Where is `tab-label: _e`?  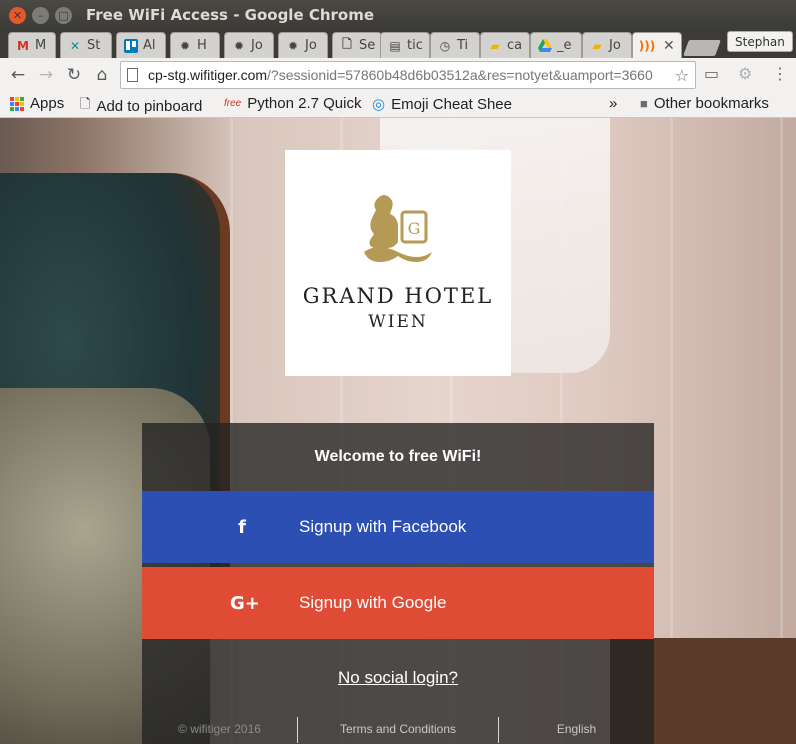
tab-label: _e is located at coordinates (564, 45).